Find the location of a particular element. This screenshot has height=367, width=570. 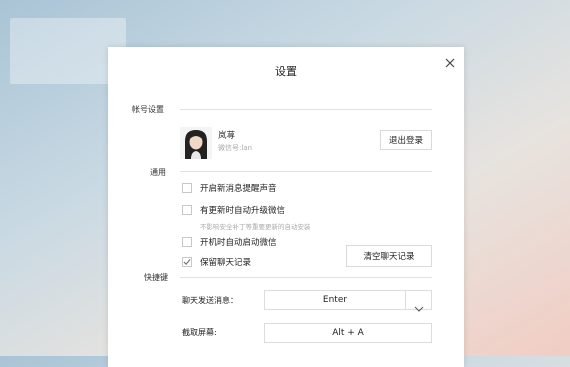

dialog-title: 设置 is located at coordinates (286, 71).